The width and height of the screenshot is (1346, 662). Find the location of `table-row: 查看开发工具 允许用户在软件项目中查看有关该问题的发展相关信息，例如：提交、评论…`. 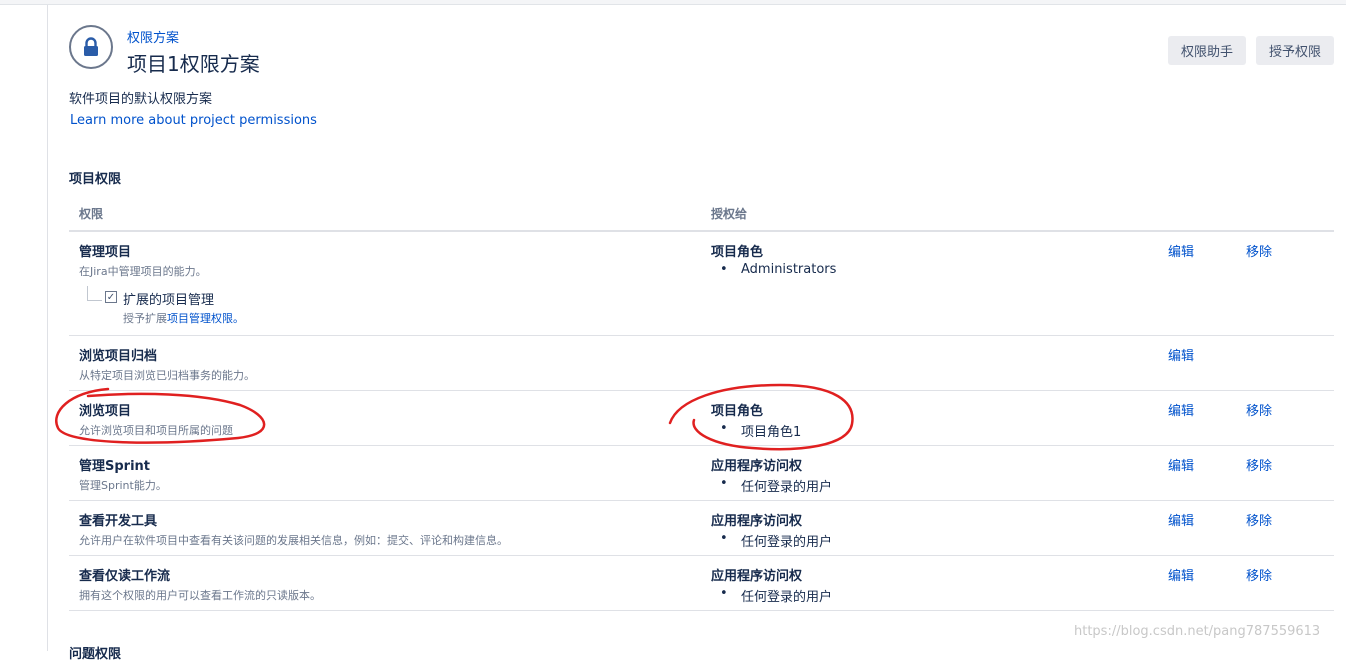

table-row: 查看开发工具 允许用户在软件项目中查看有关该问题的发展相关信息，例如：提交、评论… is located at coordinates (701, 528).